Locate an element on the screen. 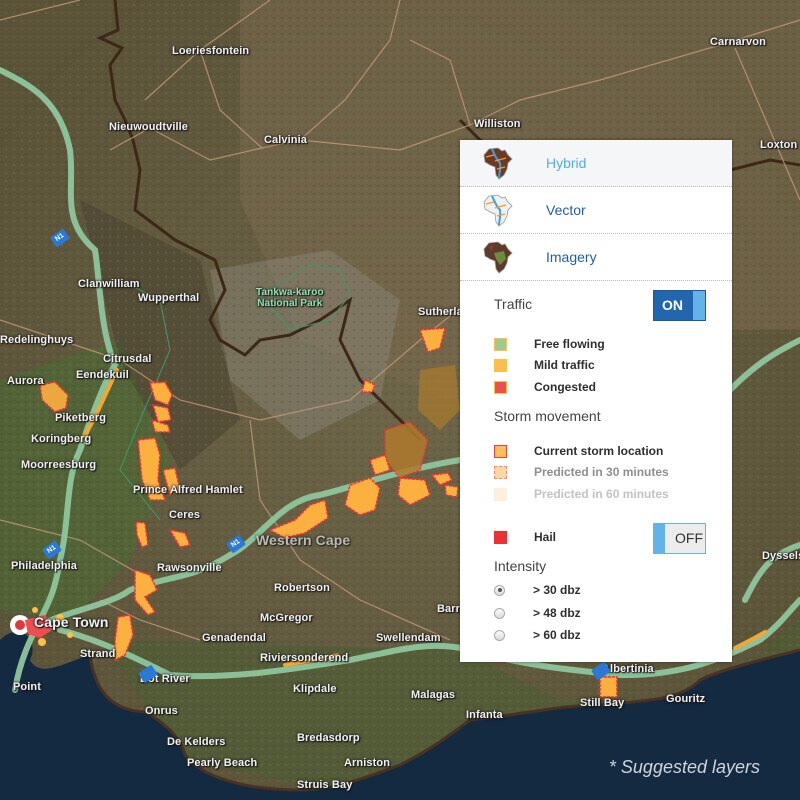 The height and width of the screenshot is (800, 800). hail-swatch is located at coordinates (500, 537).